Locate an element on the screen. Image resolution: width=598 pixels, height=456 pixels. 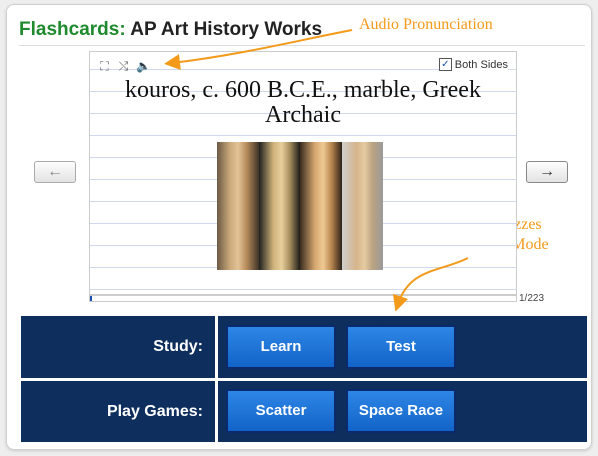
games-label: Play Games: is located at coordinates (118, 411).